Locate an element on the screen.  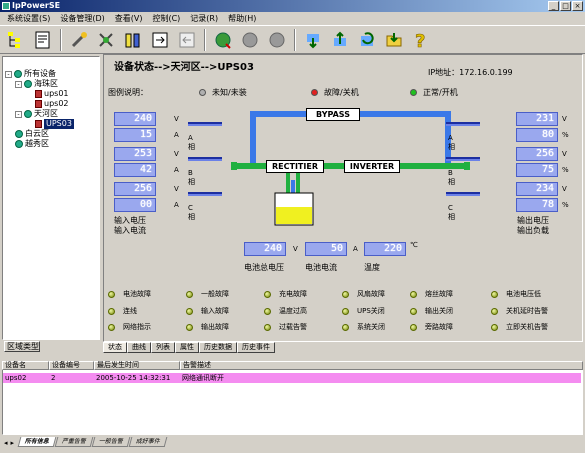
settings-icon is located at coordinates (106, 40).